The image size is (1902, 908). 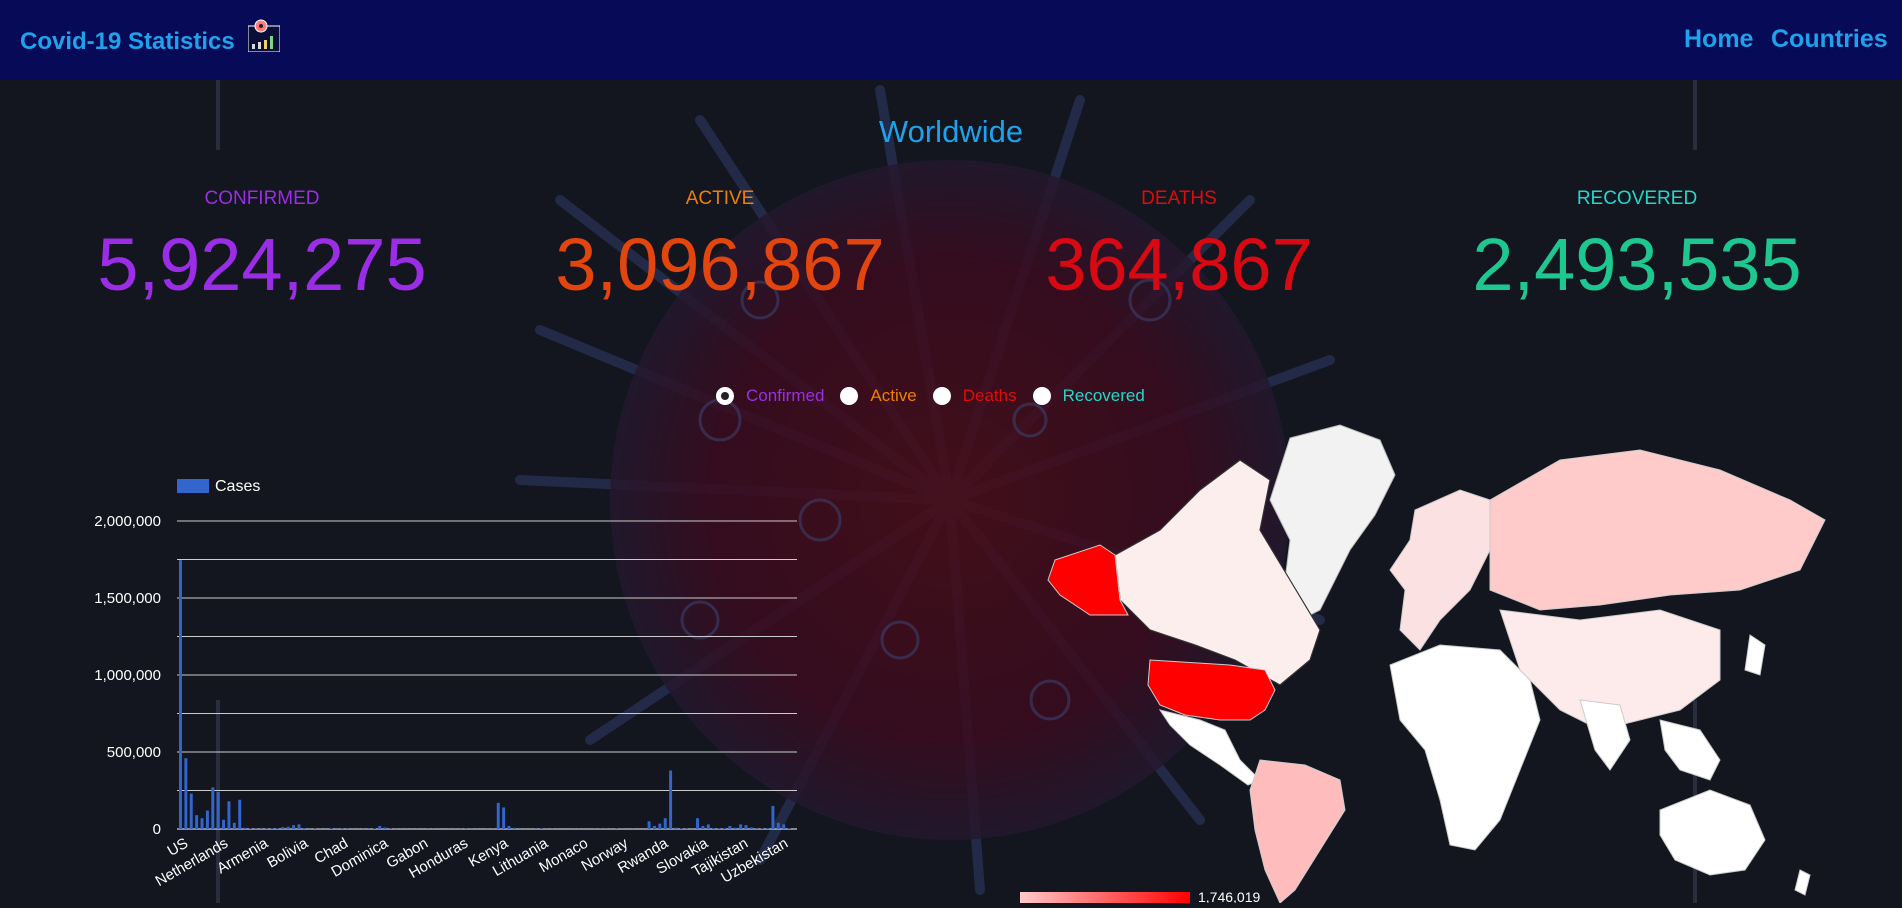 What do you see at coordinates (127, 521) in the screenshot?
I see `y-tick-label: 2,000,000` at bounding box center [127, 521].